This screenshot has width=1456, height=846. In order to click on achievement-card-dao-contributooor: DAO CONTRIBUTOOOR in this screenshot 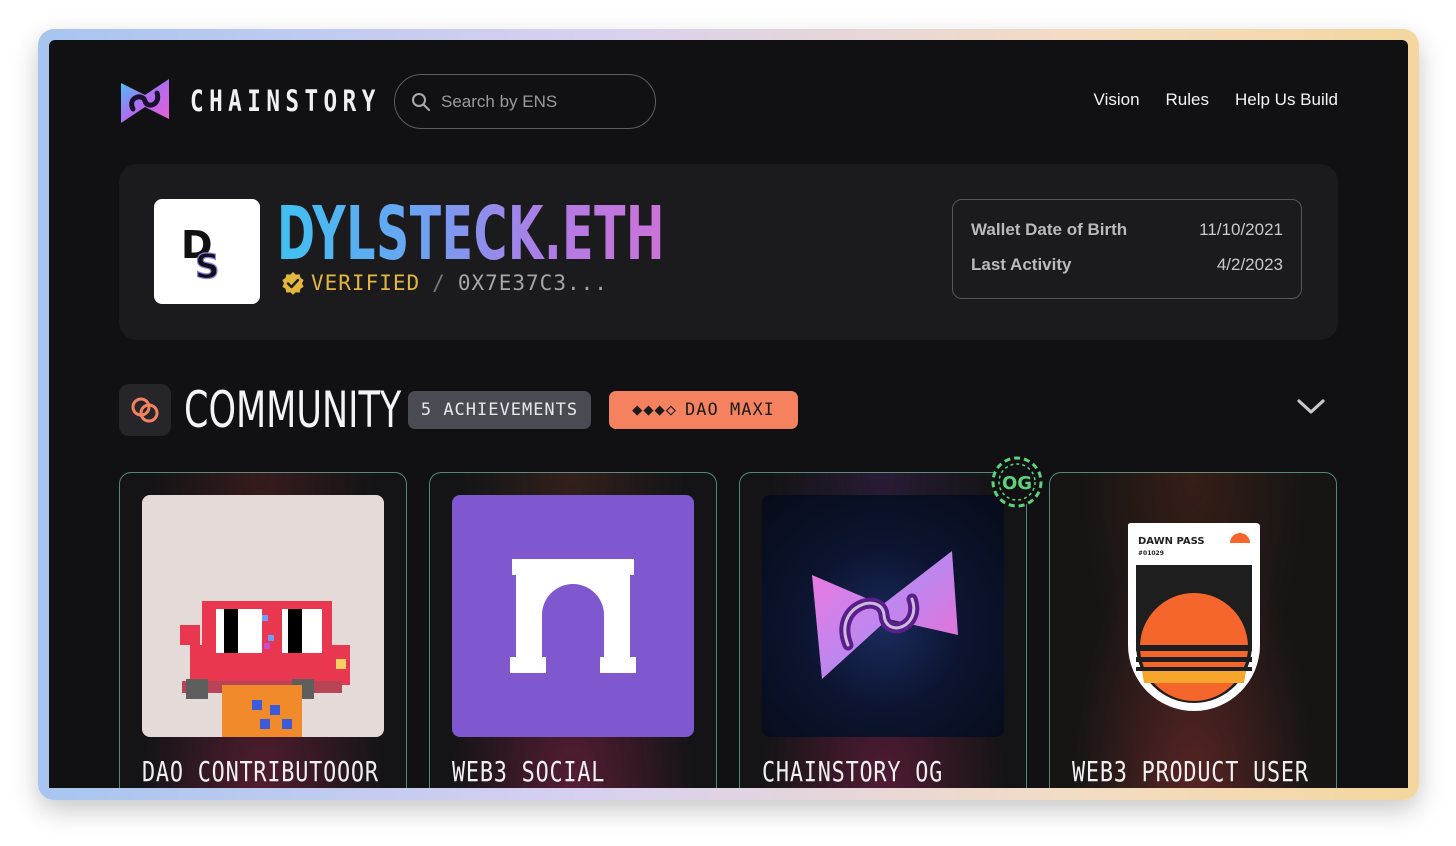, I will do `click(263, 630)`.